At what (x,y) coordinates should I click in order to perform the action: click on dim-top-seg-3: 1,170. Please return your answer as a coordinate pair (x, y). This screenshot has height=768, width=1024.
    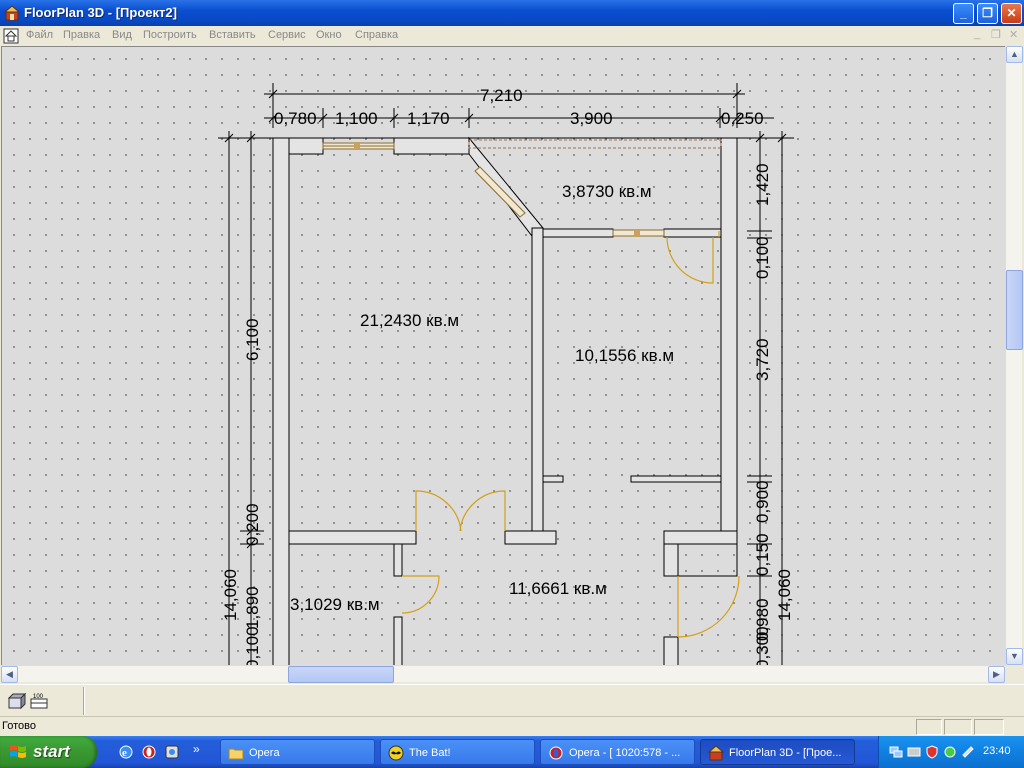
    Looking at the image, I should click on (428, 118).